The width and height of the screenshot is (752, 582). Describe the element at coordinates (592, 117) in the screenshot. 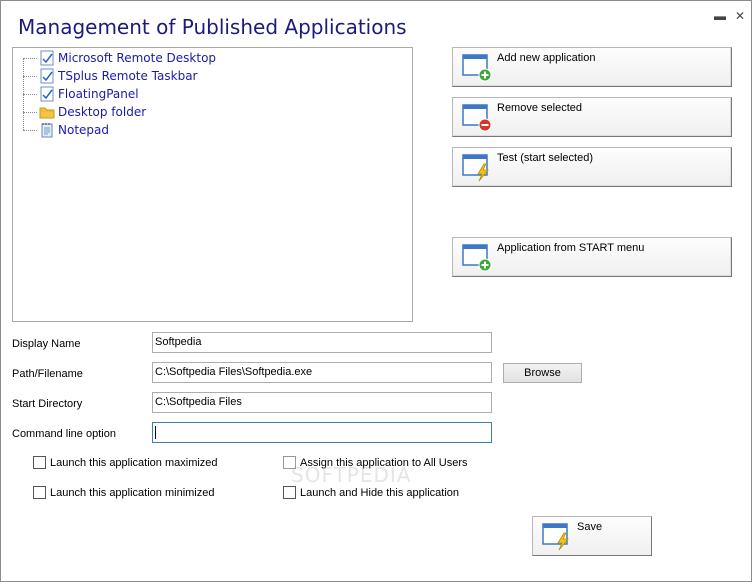

I see `remove-selected-button: Remove selected` at that location.